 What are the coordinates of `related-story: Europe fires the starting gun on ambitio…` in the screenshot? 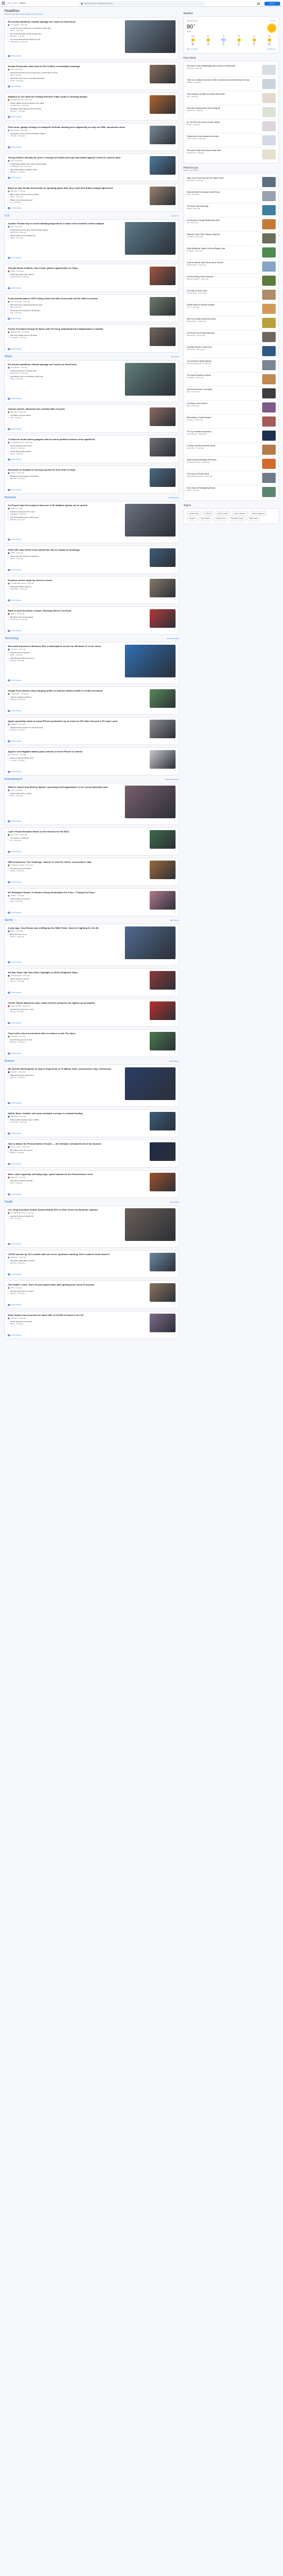 It's located at (65, 29).